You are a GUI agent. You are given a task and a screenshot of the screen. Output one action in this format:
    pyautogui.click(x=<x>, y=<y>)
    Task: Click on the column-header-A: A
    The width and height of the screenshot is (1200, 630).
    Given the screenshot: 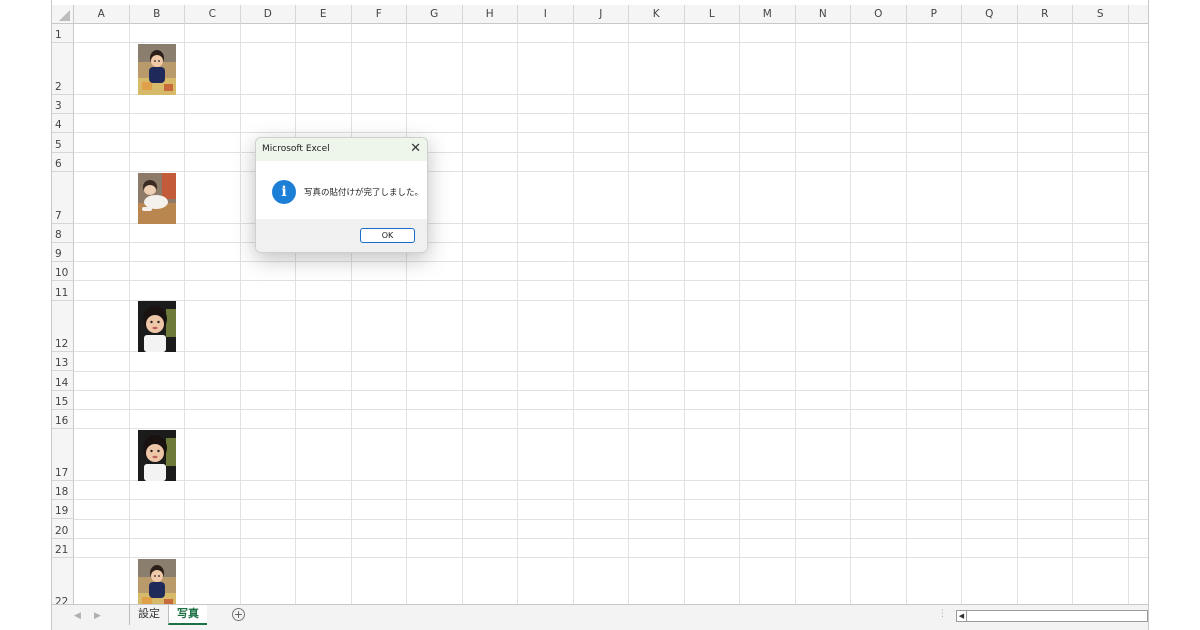 What is the action you would take?
    pyautogui.click(x=102, y=14)
    